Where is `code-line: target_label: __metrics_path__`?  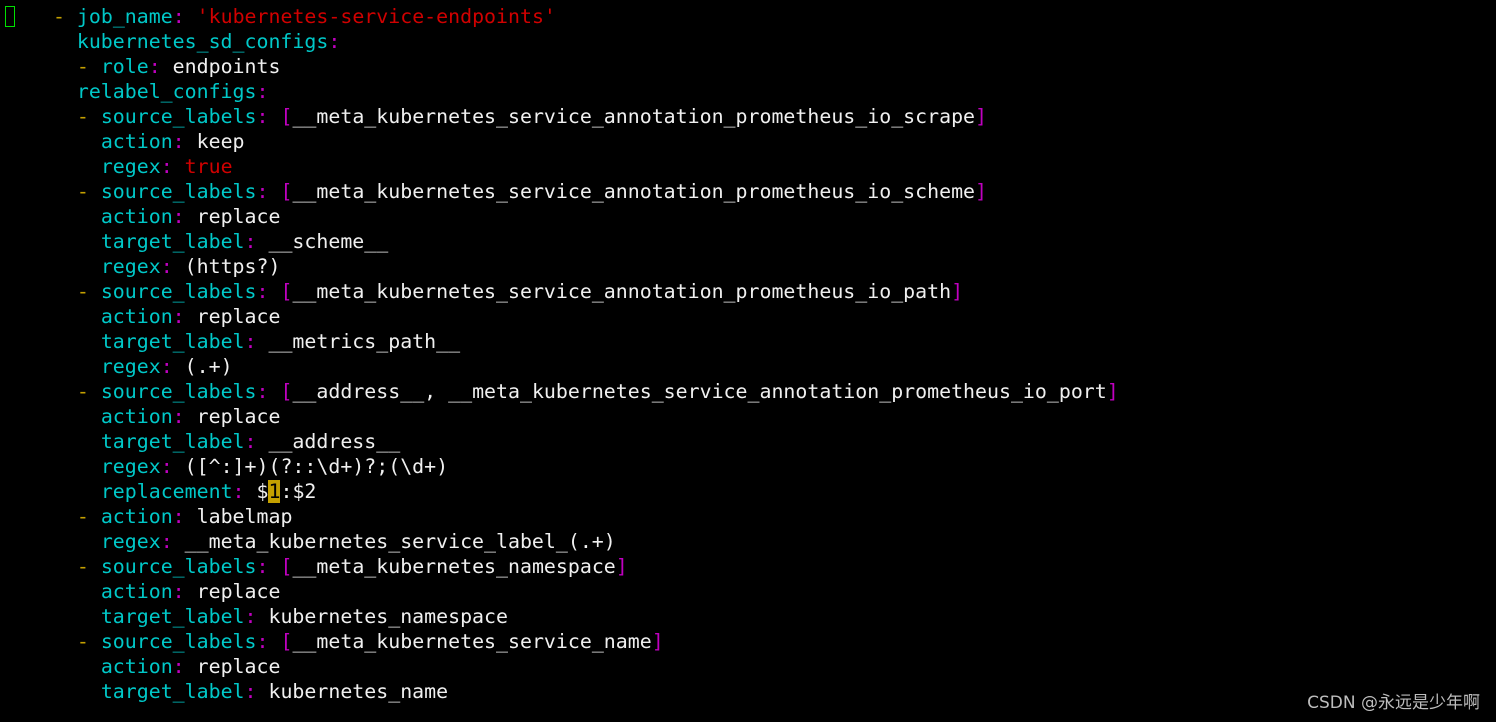
code-line: target_label: __metrics_path__ is located at coordinates (562, 341).